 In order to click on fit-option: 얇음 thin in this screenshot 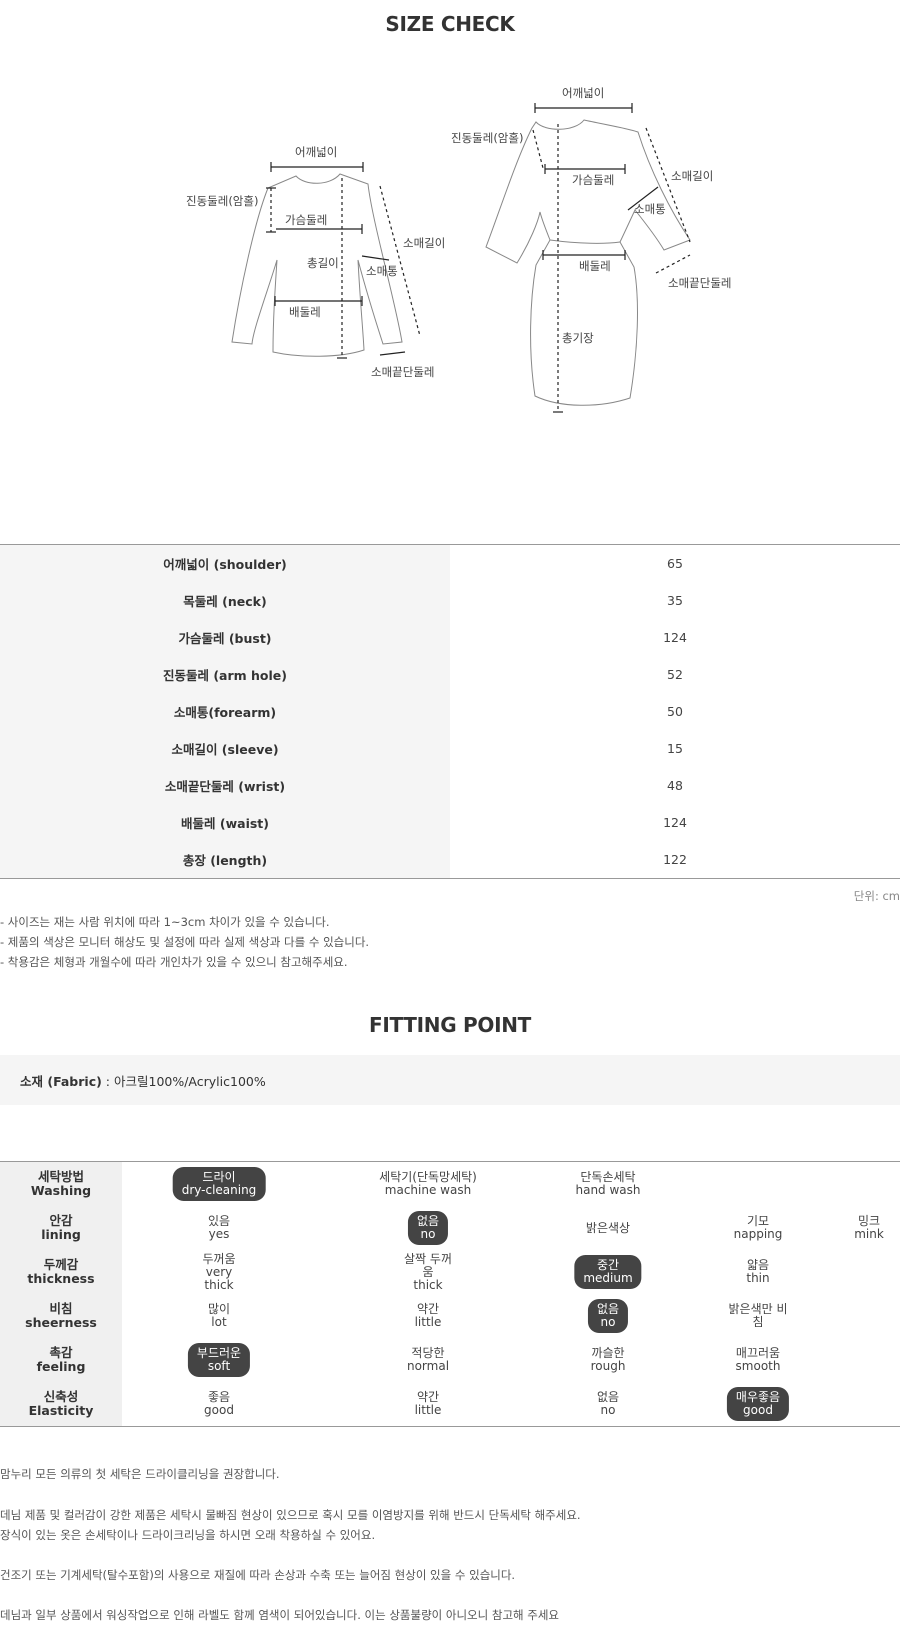, I will do `click(757, 1272)`.